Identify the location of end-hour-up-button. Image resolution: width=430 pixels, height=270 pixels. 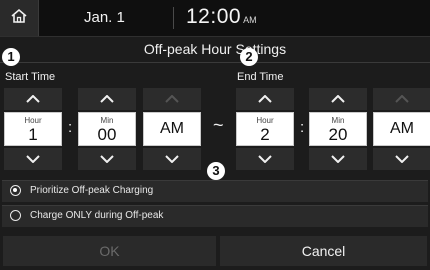
(265, 99).